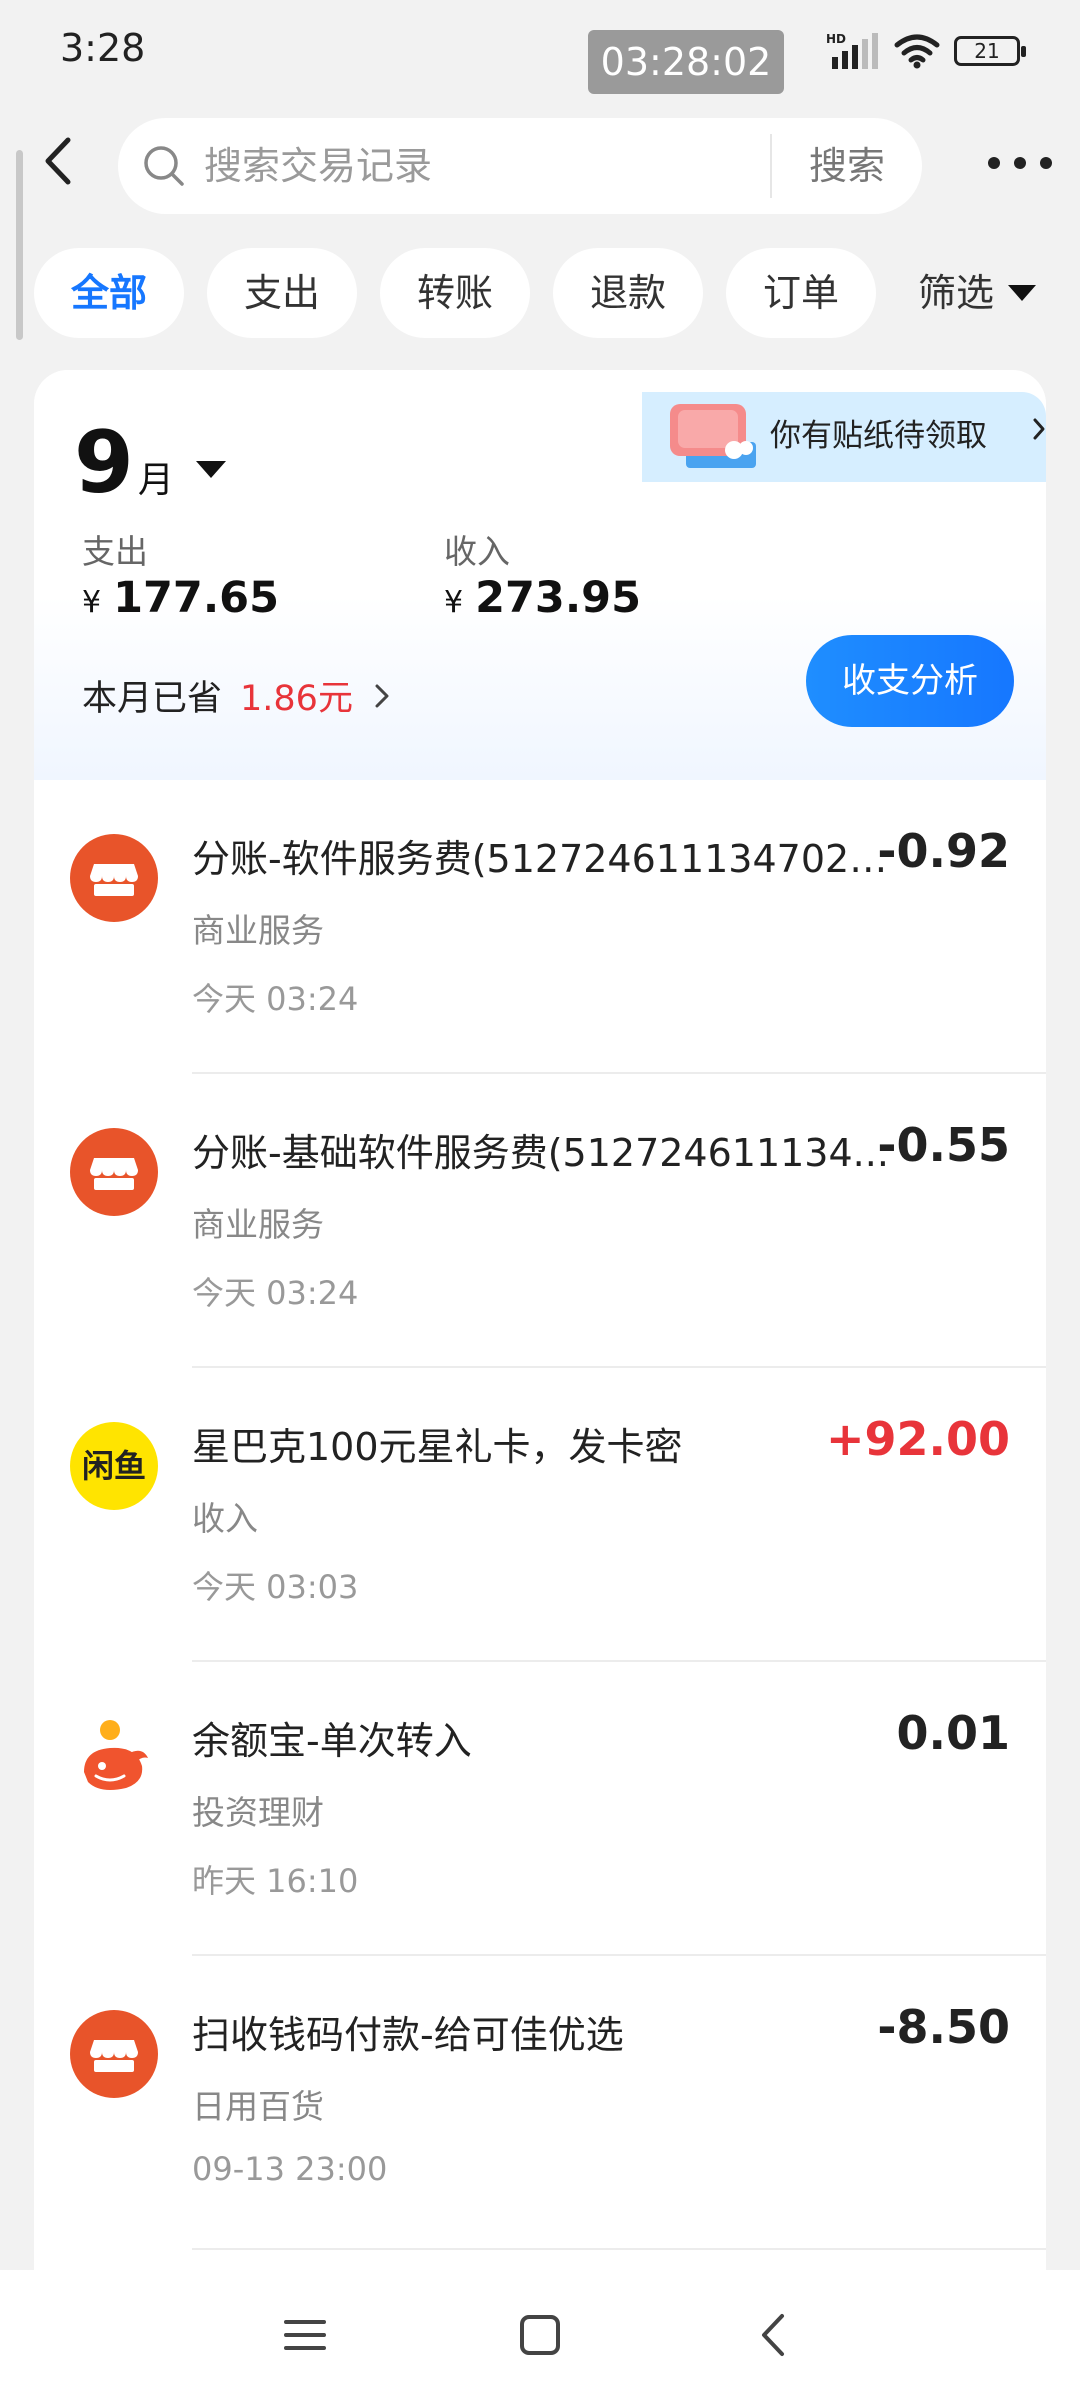 This screenshot has height=2400, width=1080. Describe the element at coordinates (115, 551) in the screenshot. I see `expense-label: 支出` at that location.